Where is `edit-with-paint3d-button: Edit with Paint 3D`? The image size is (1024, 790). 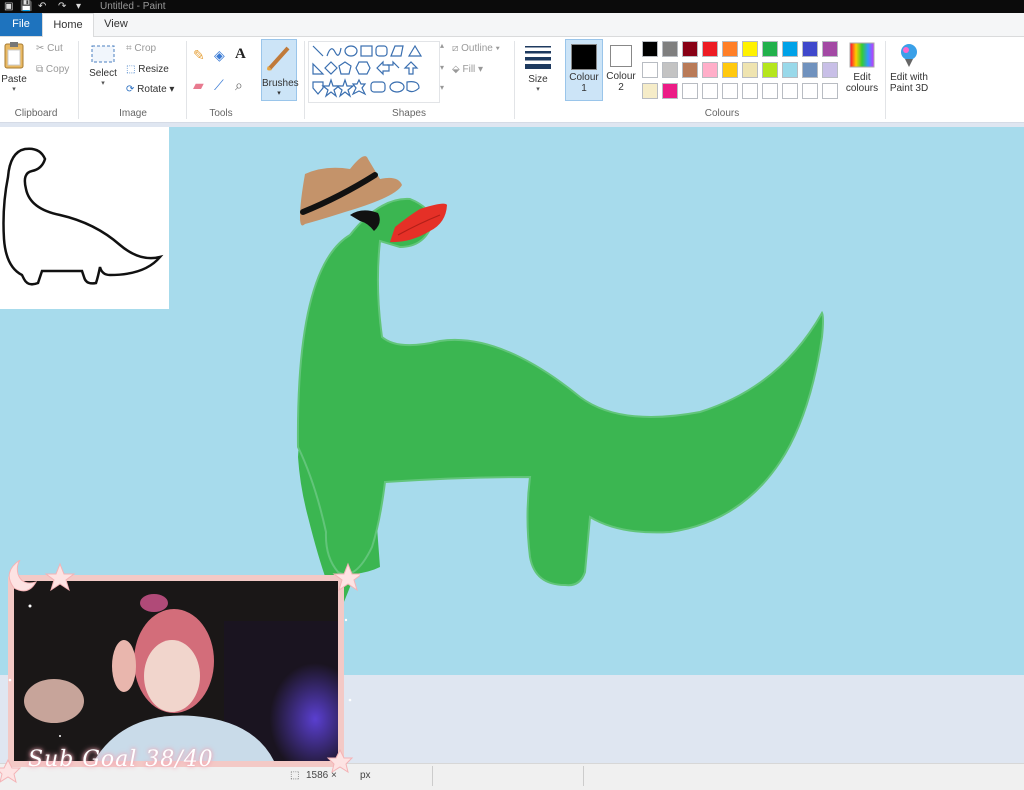 edit-with-paint3d-button: Edit with Paint 3D is located at coordinates (909, 67).